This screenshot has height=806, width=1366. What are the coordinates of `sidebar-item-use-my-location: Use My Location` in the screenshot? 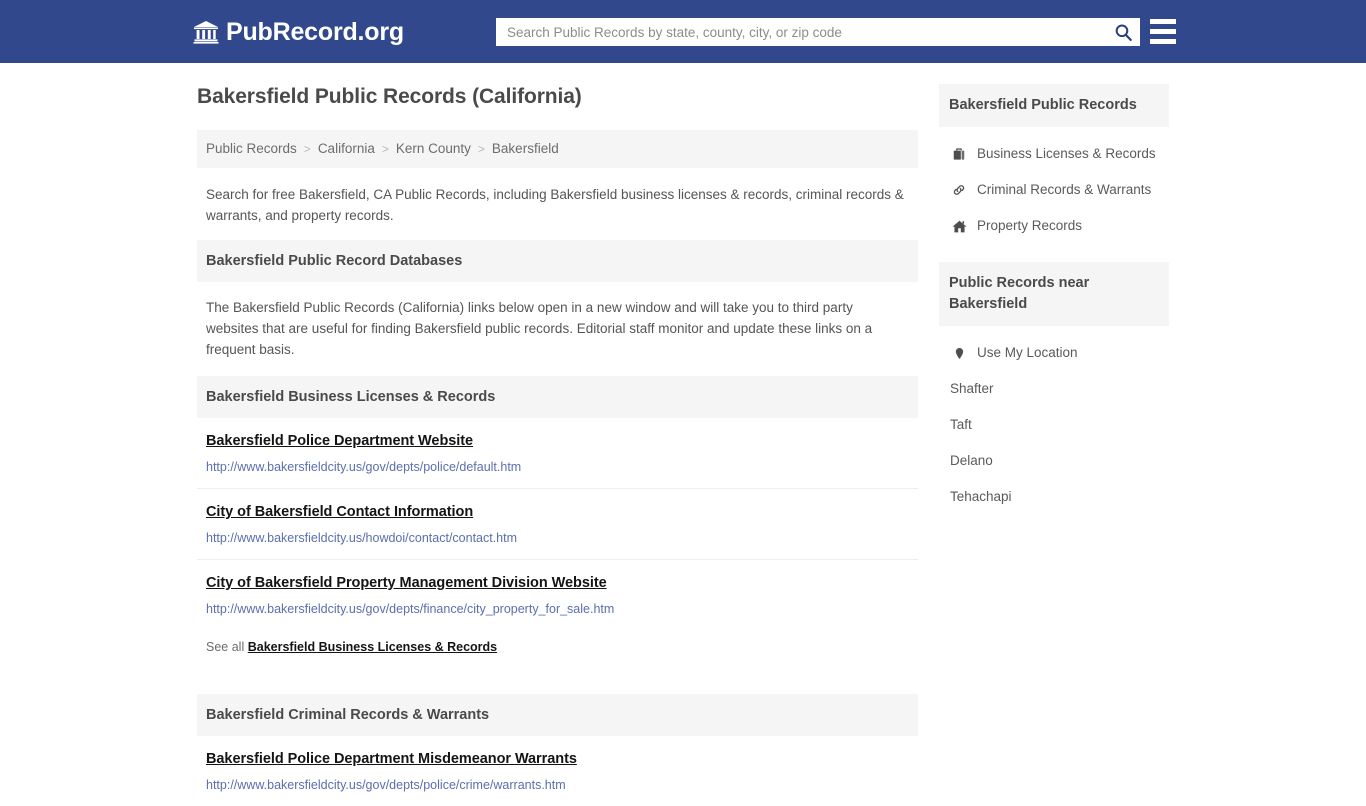 It's located at (1054, 353).